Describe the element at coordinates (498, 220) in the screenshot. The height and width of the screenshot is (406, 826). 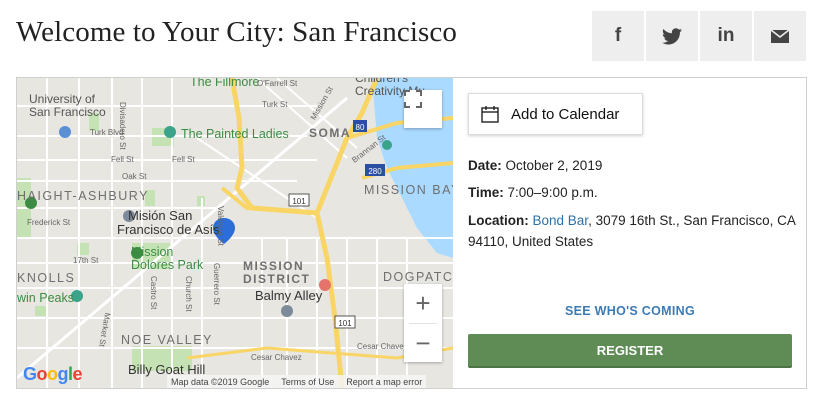
I see `location-label: Location:` at that location.